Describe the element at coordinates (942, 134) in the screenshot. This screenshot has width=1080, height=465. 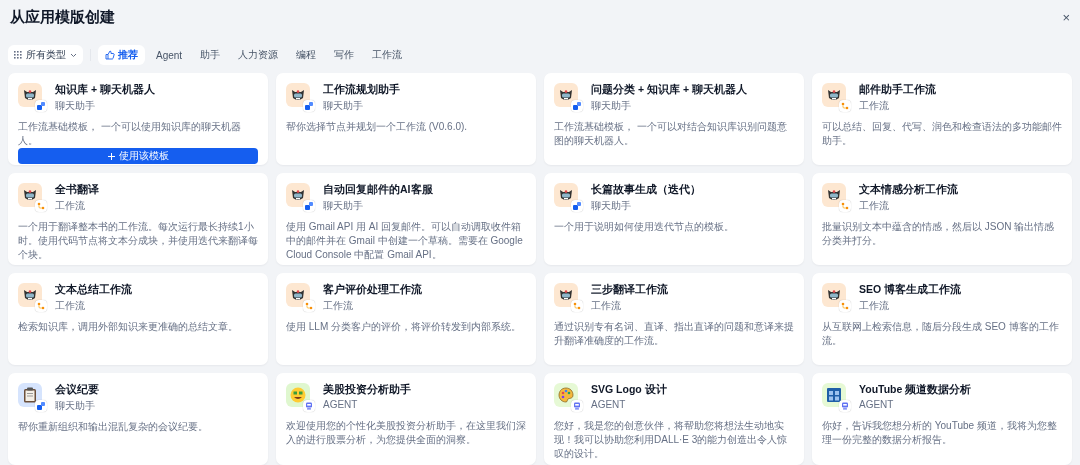
I see `template-description: 可以总结、回复、代写、润色和检查语法的多功能邮件助手。` at that location.